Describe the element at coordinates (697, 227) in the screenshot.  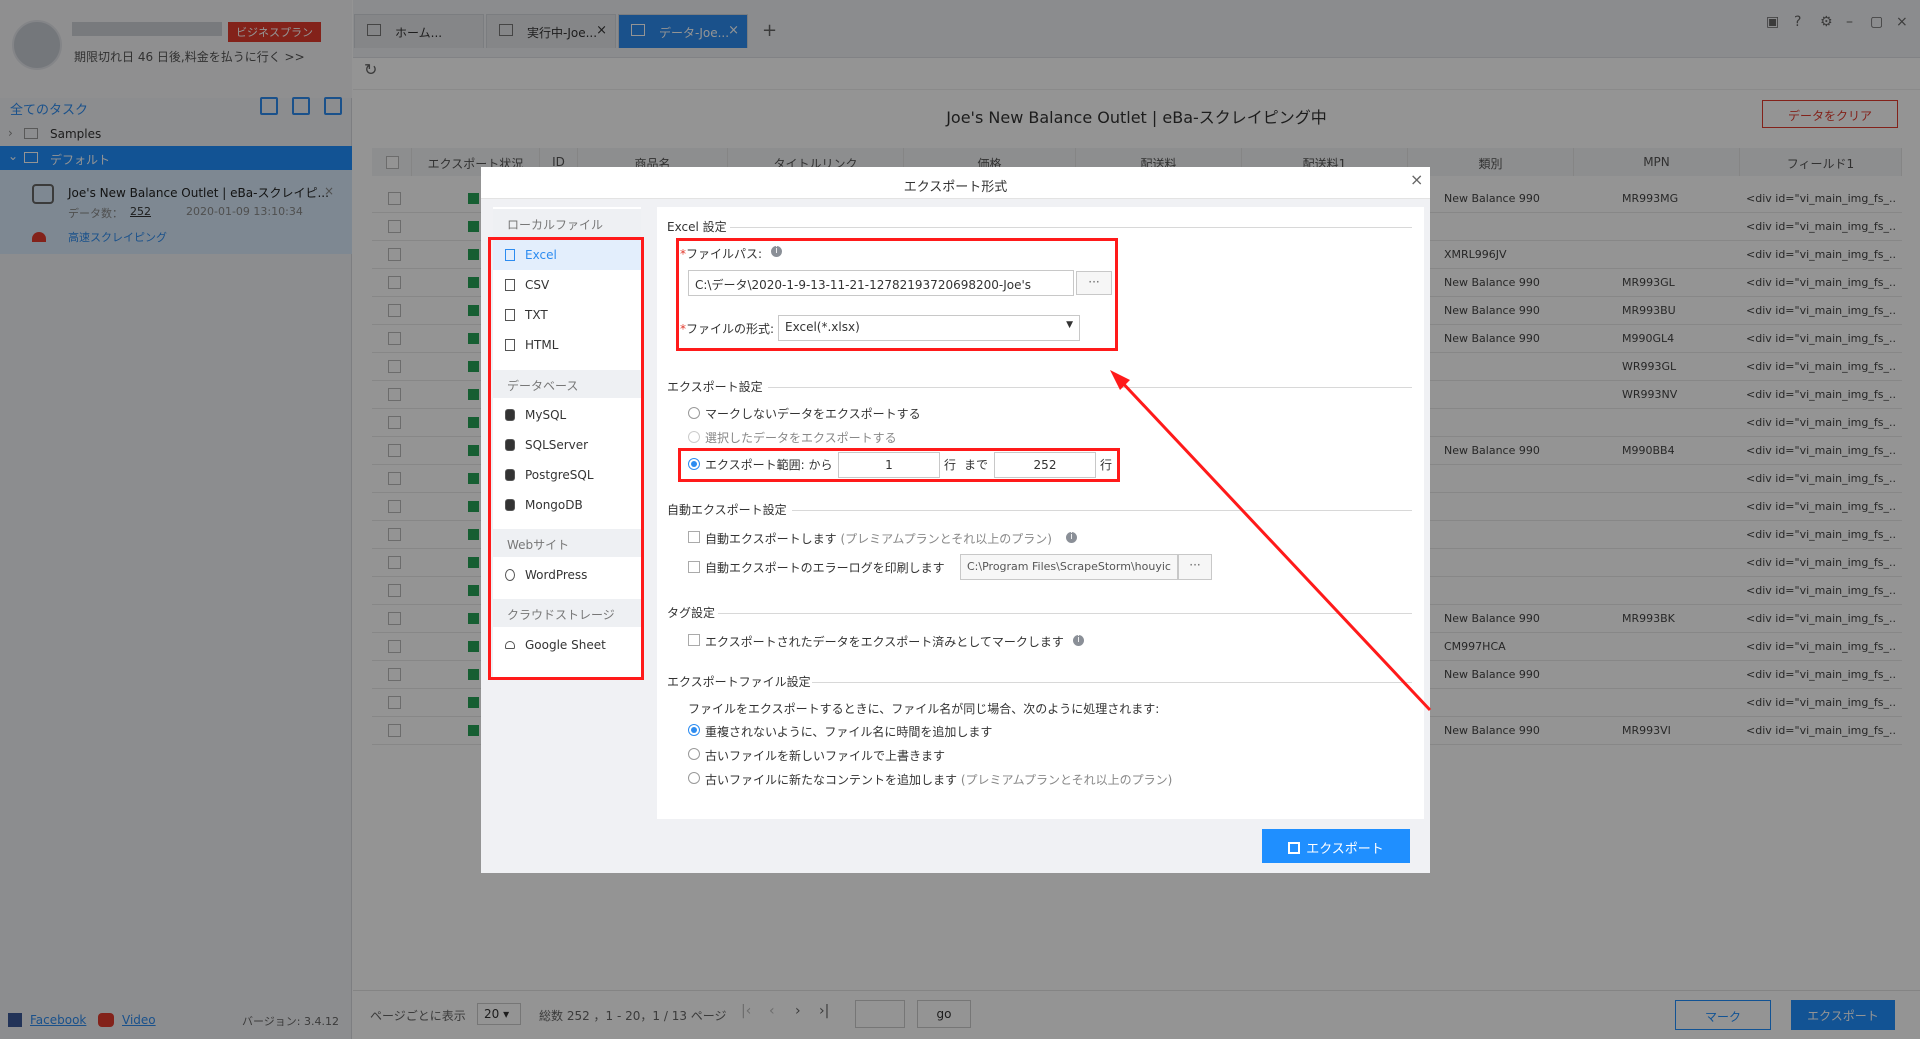
I see `excel-settings-title: Excel 設定` at that location.